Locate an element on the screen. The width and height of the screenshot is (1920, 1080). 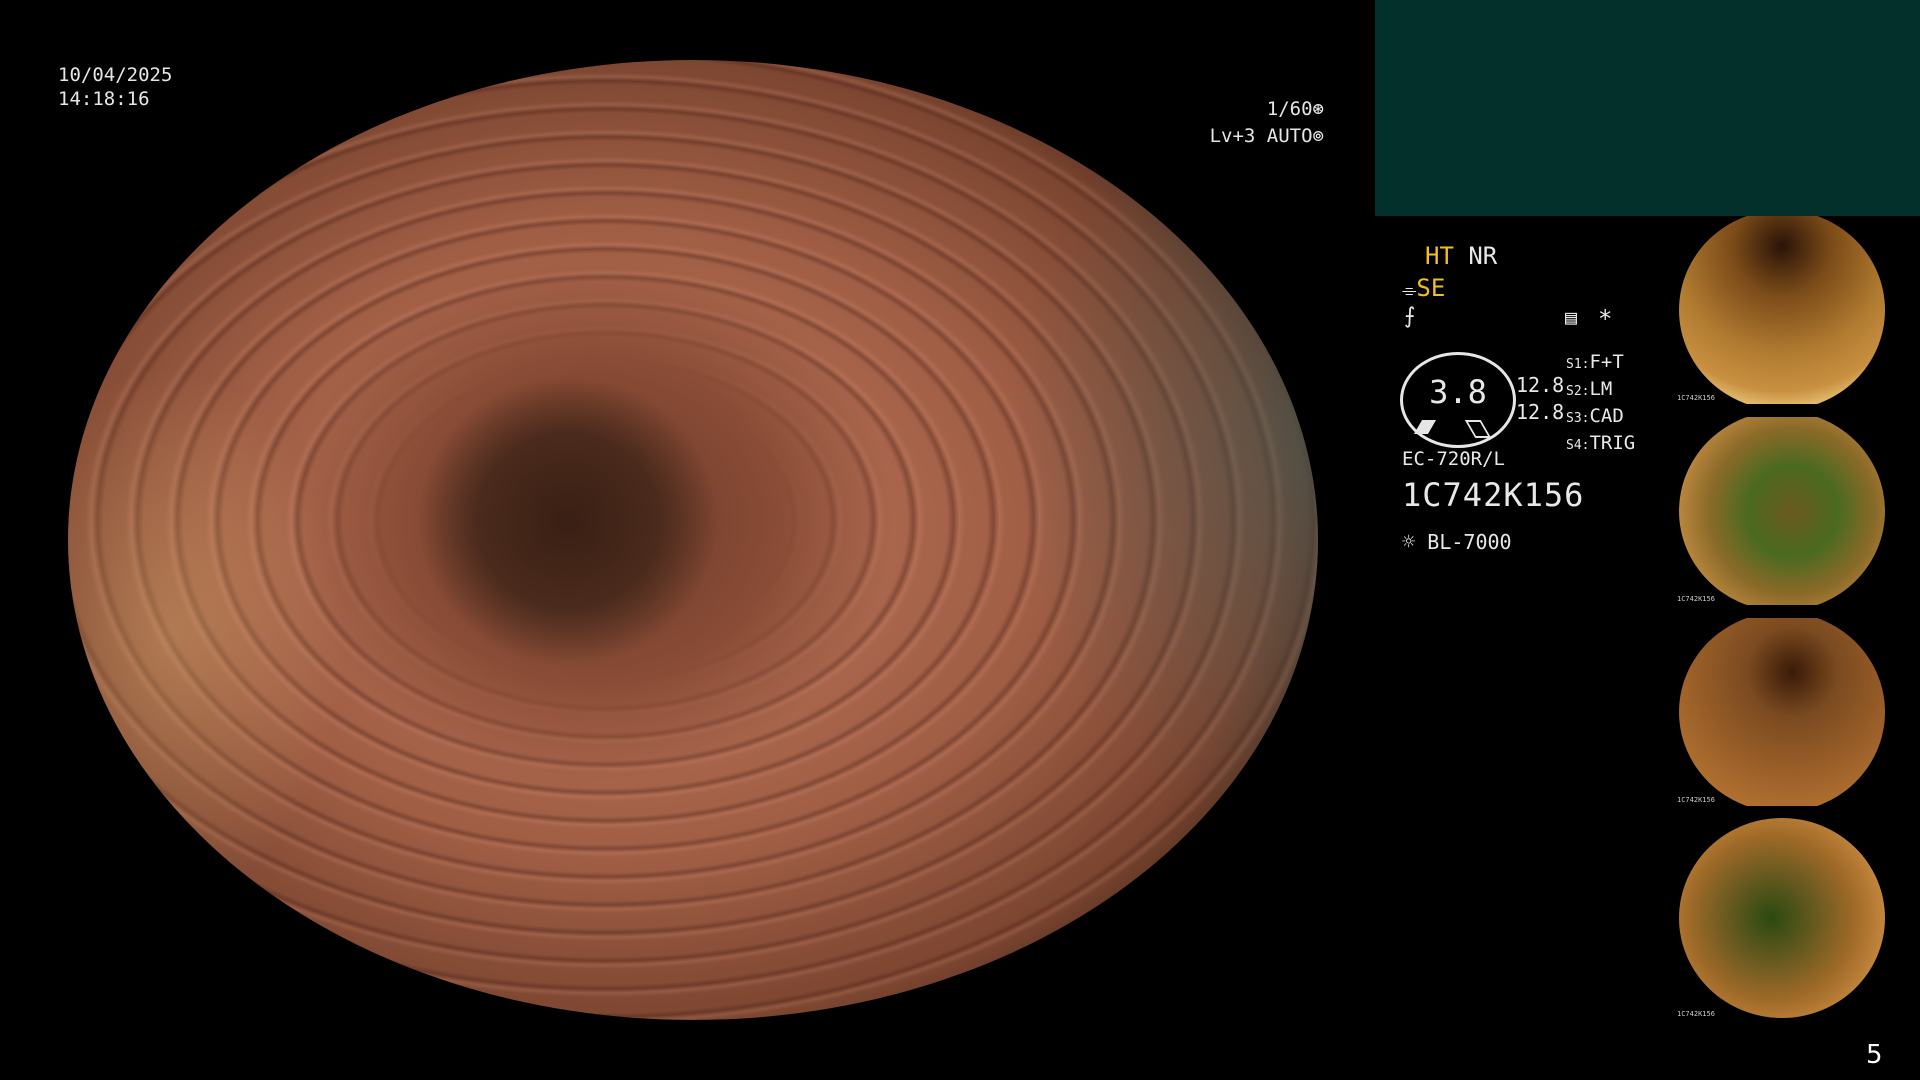
s1-value: F+T is located at coordinates (1606, 362).